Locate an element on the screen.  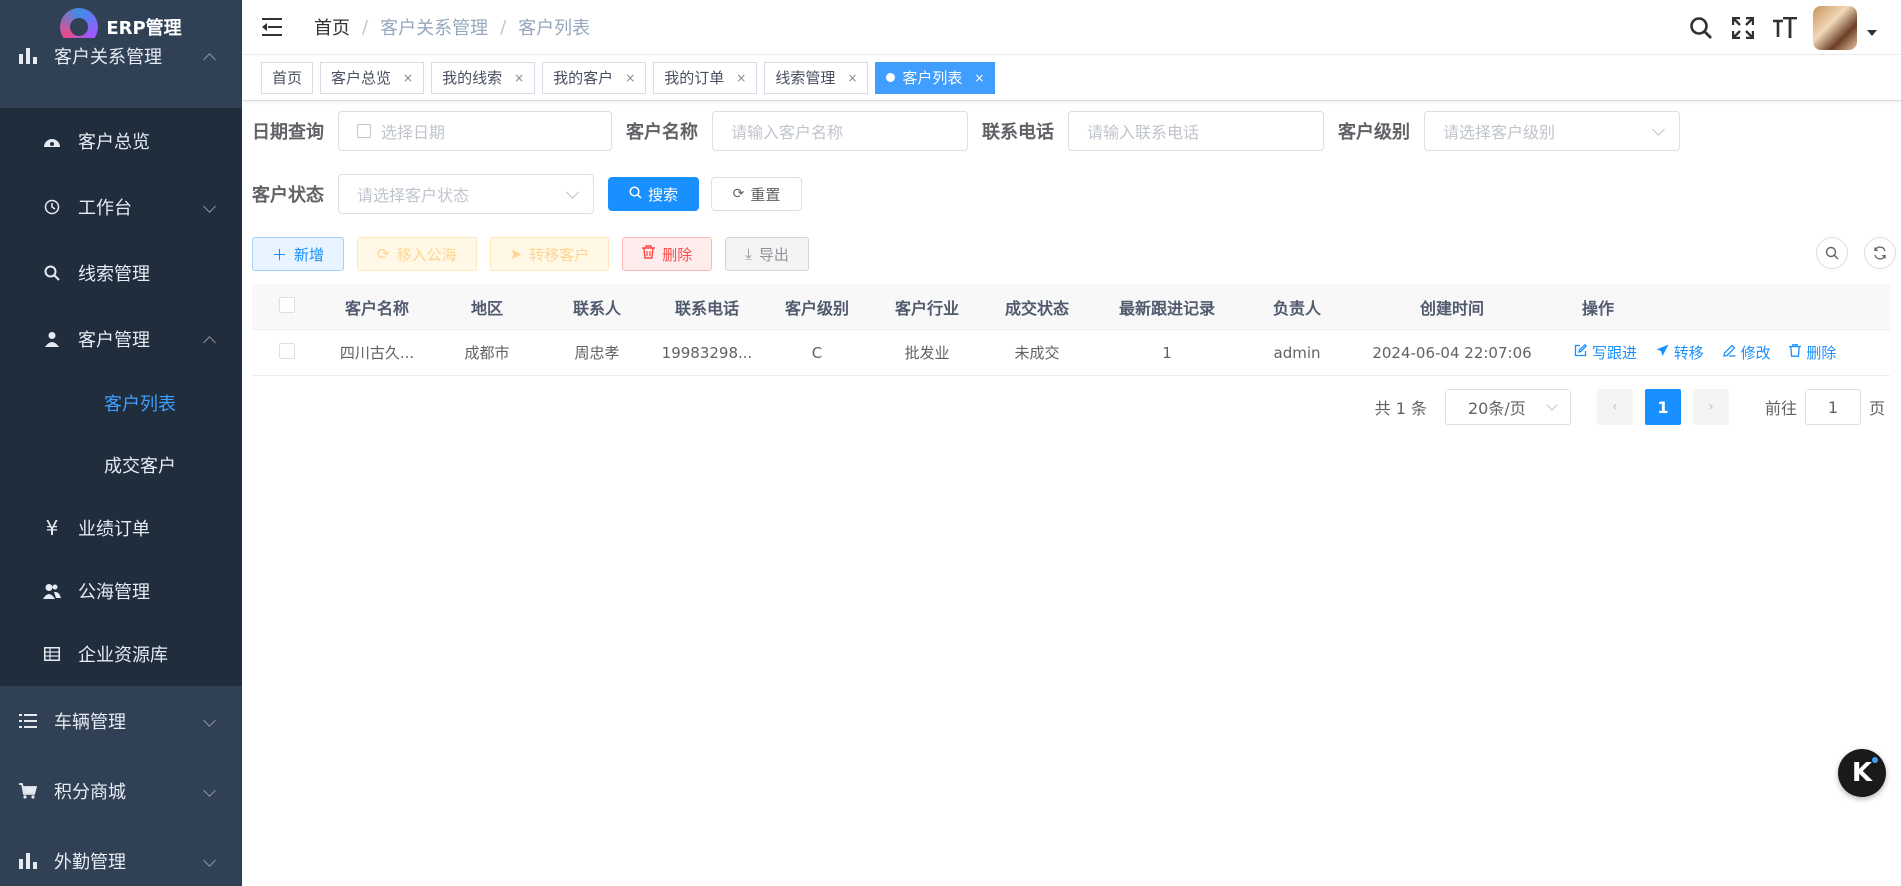
caret-down-icon is located at coordinates (1872, 32).